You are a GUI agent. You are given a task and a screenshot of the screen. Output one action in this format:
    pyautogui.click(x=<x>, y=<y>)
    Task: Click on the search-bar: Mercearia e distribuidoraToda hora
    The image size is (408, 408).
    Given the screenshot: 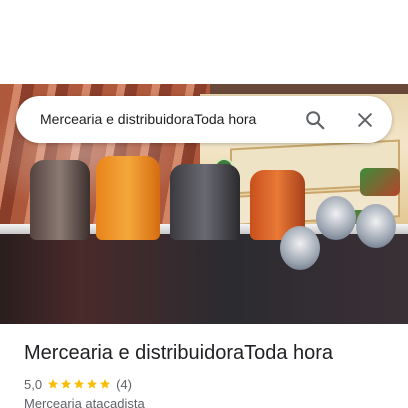 What is the action you would take?
    pyautogui.click(x=204, y=119)
    